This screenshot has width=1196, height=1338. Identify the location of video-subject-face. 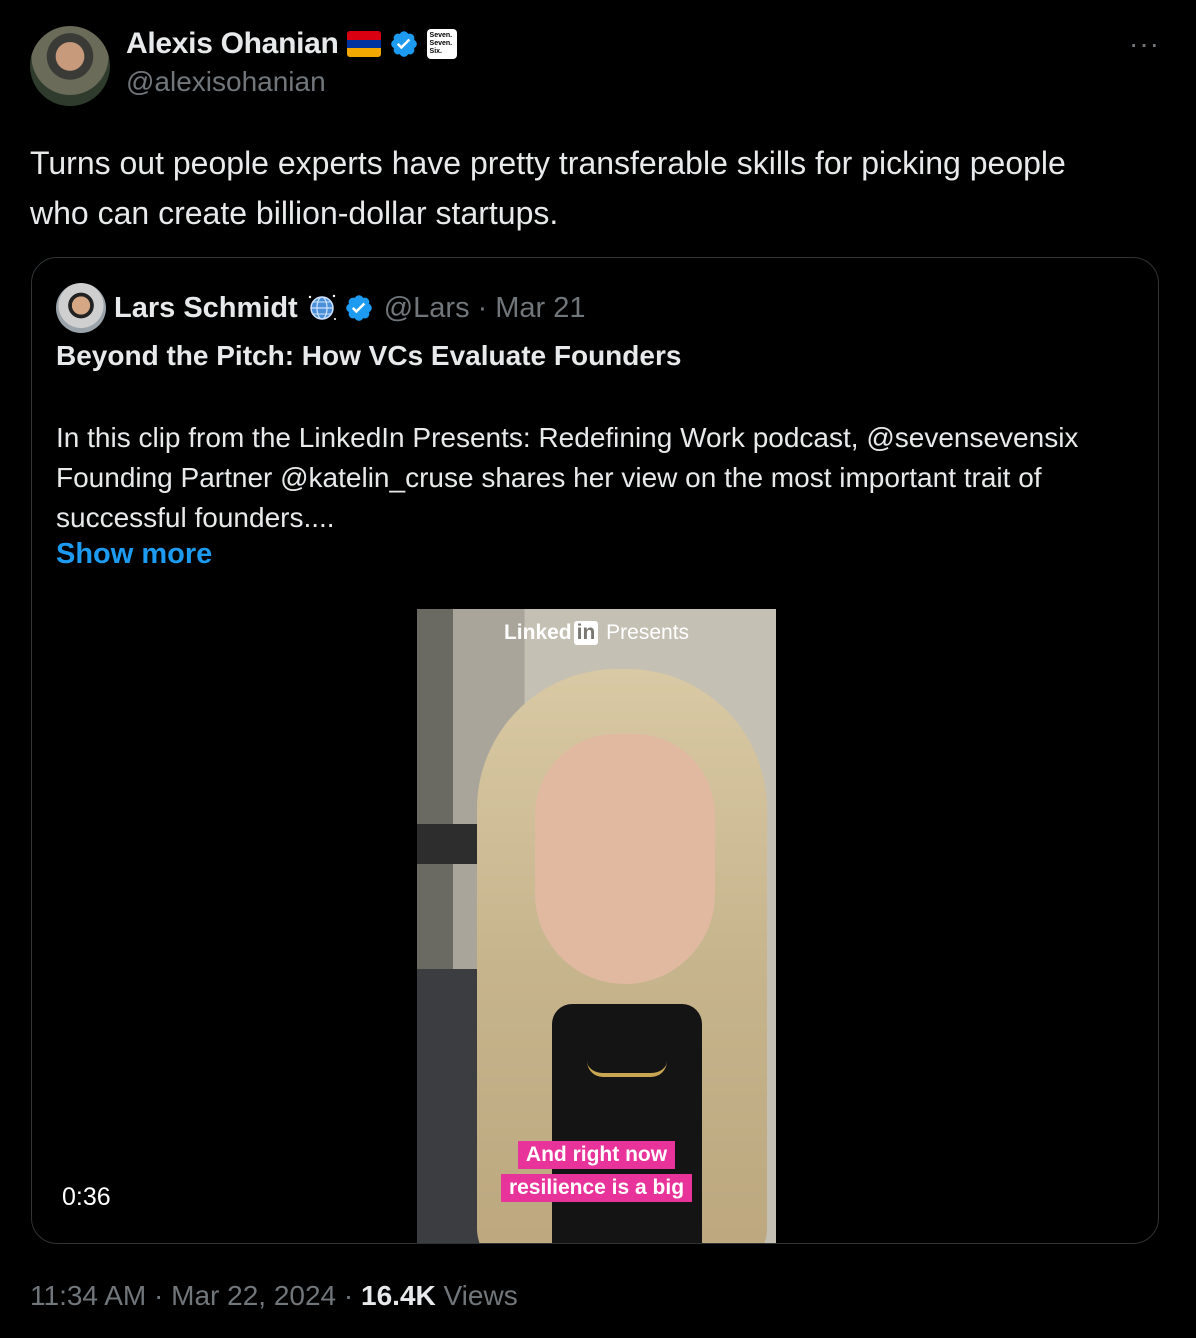
(625, 859).